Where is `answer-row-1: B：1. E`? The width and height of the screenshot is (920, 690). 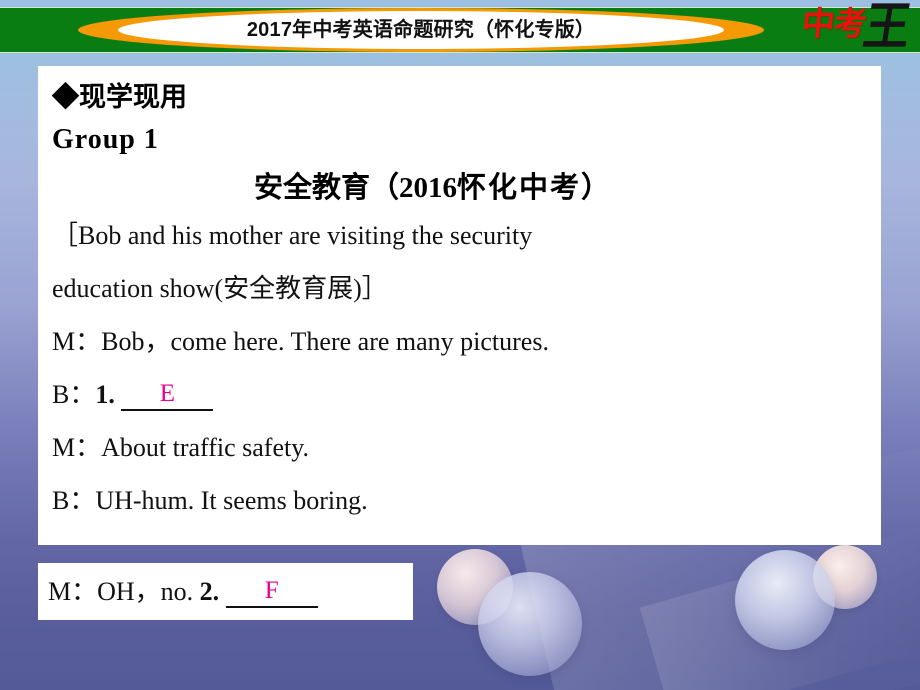 answer-row-1: B：1. E is located at coordinates (460, 394).